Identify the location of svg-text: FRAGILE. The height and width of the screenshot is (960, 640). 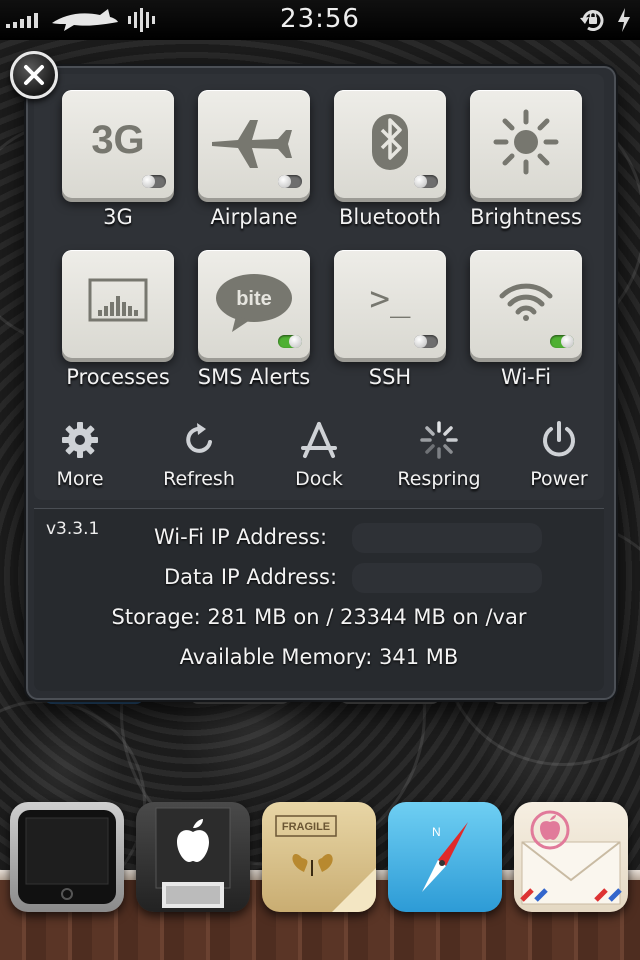
(306, 827).